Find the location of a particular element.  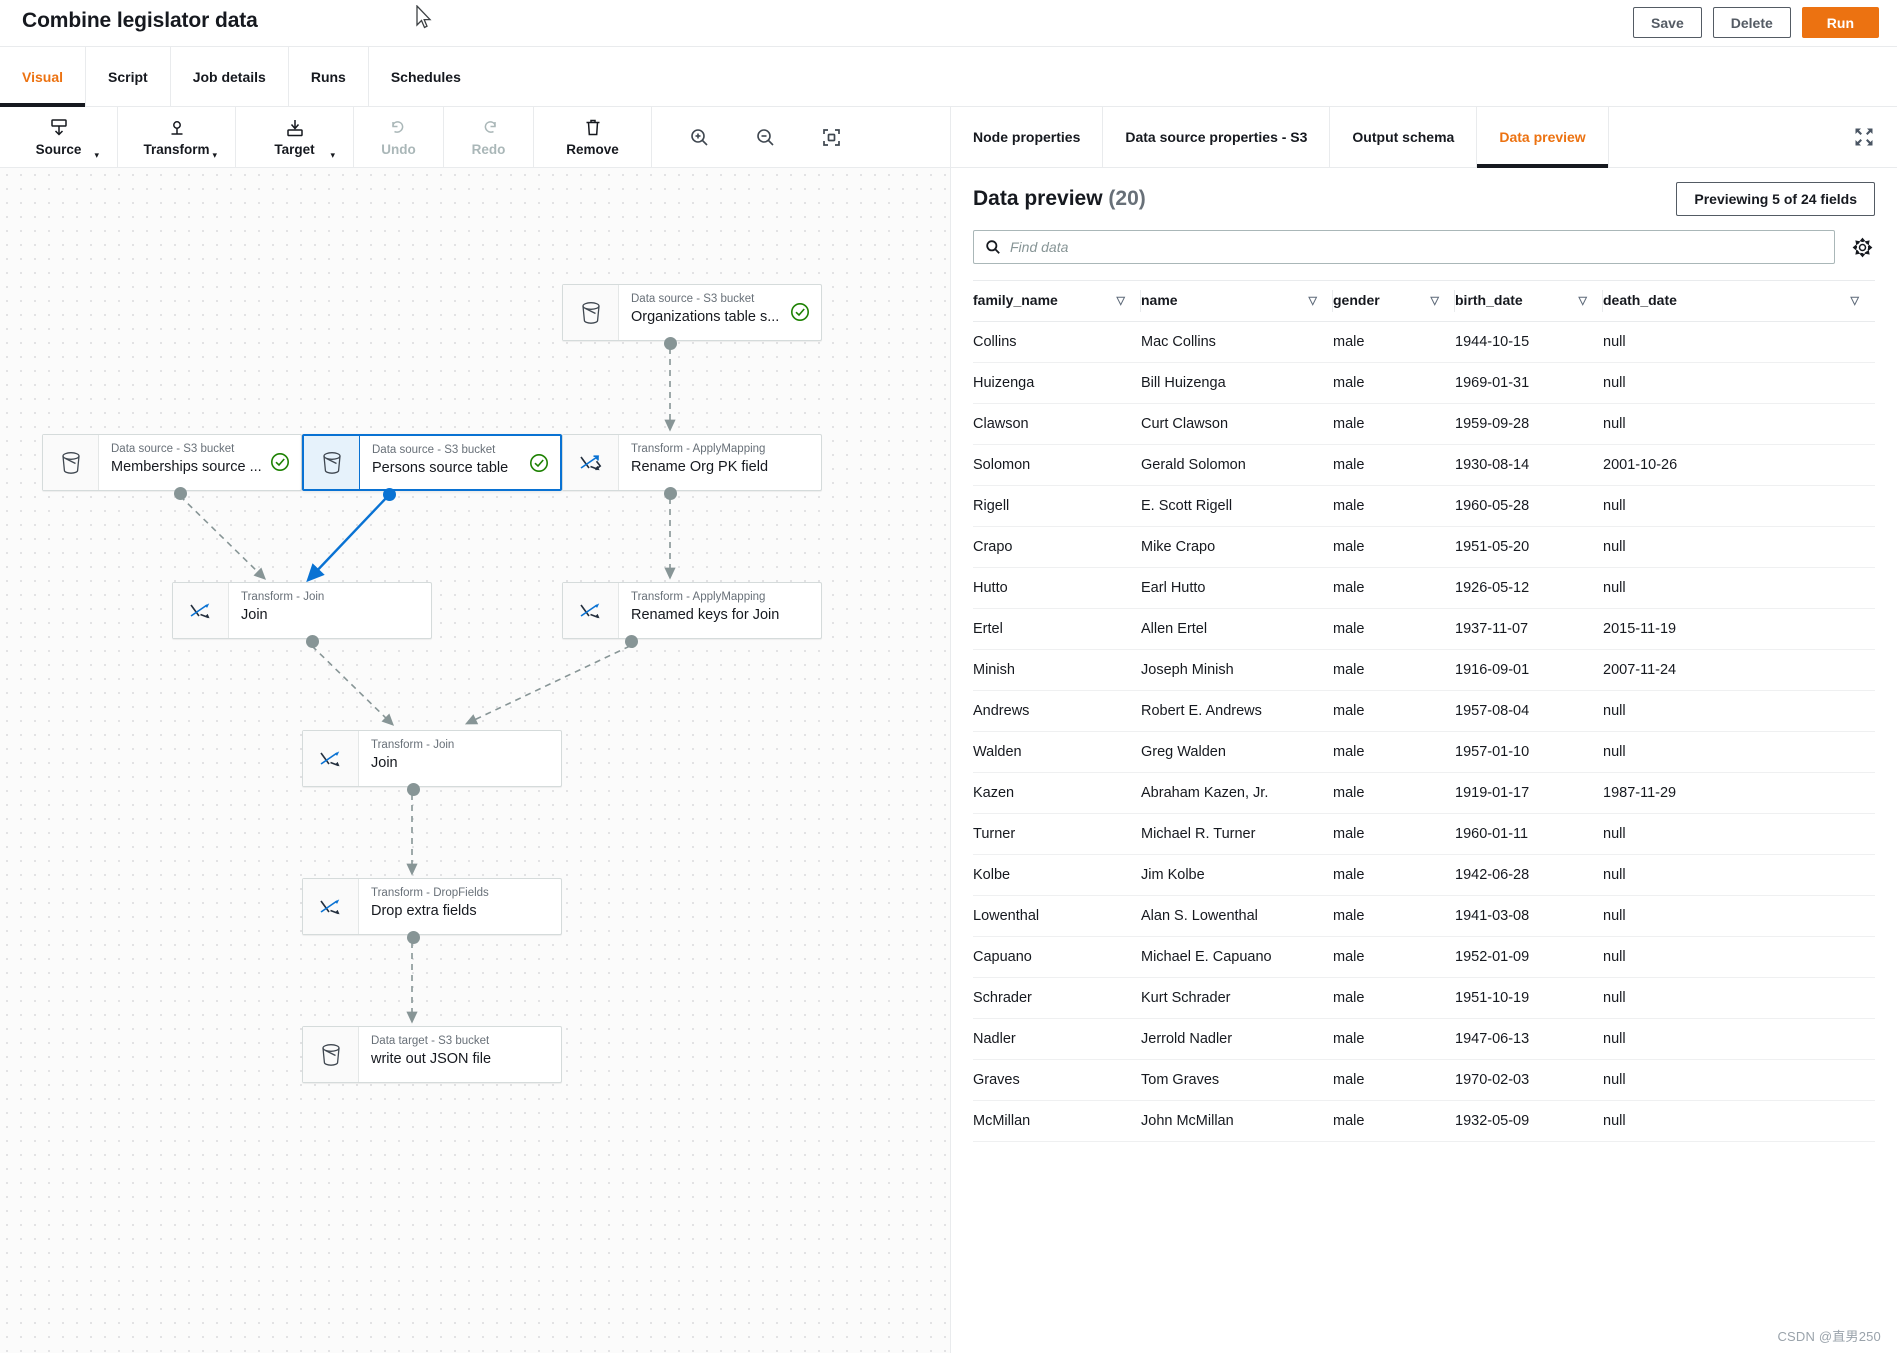

preview-settings-button is located at coordinates (1862, 247).